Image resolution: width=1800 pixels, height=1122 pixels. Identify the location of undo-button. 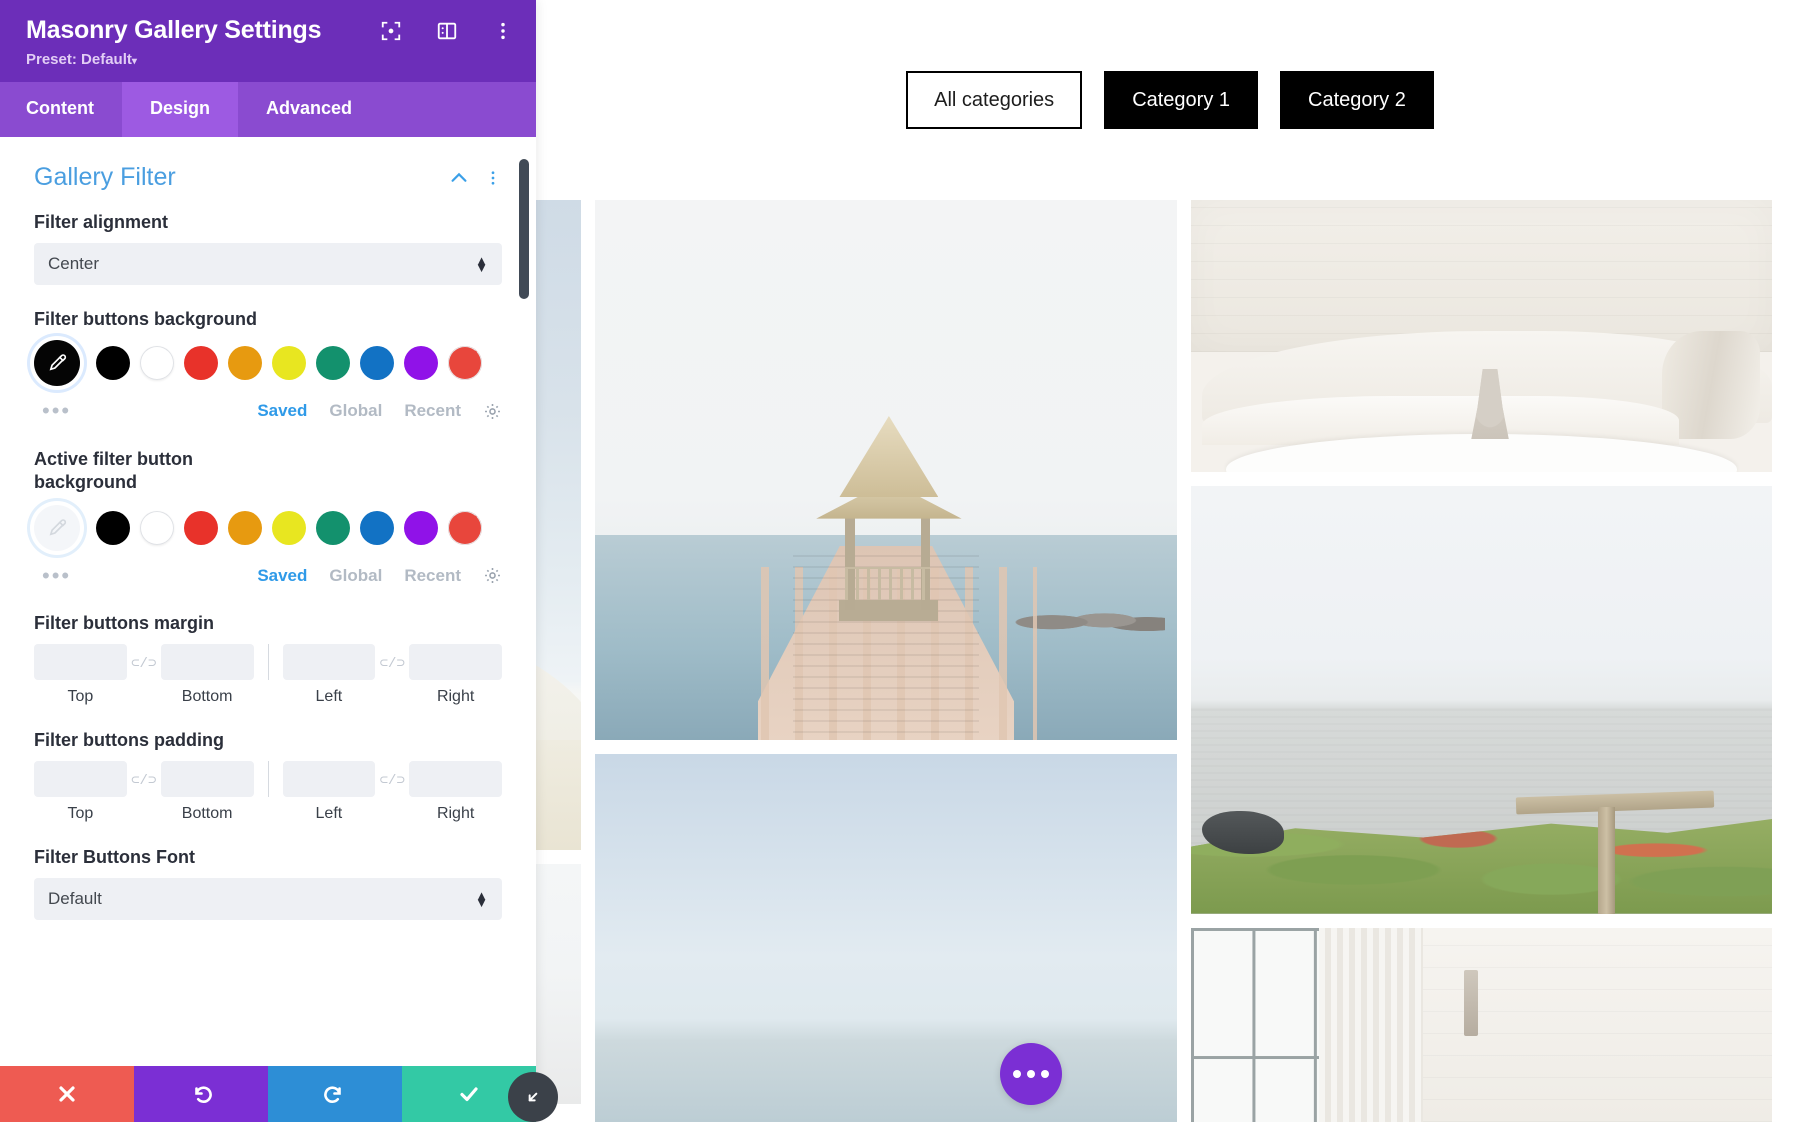
(201, 1094).